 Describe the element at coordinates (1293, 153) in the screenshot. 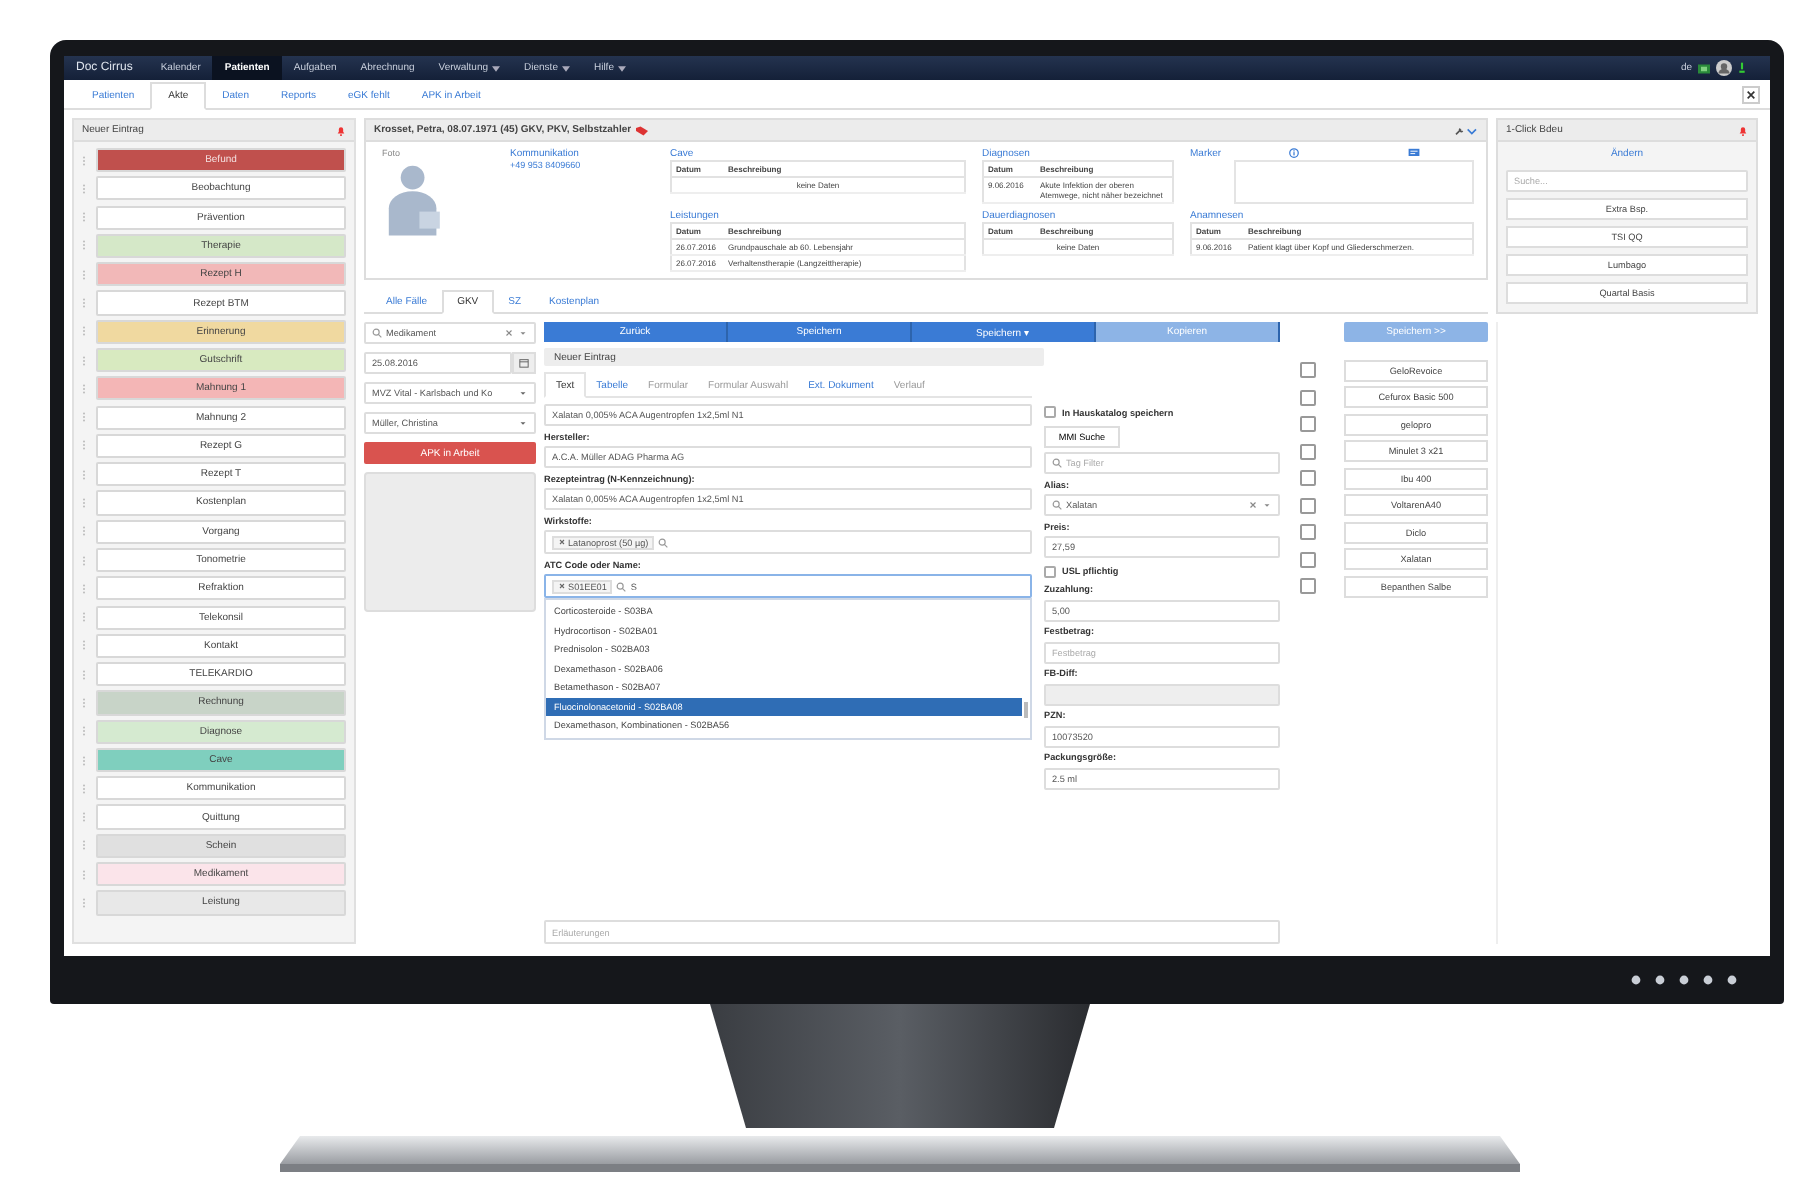

I see `info-icon` at that location.